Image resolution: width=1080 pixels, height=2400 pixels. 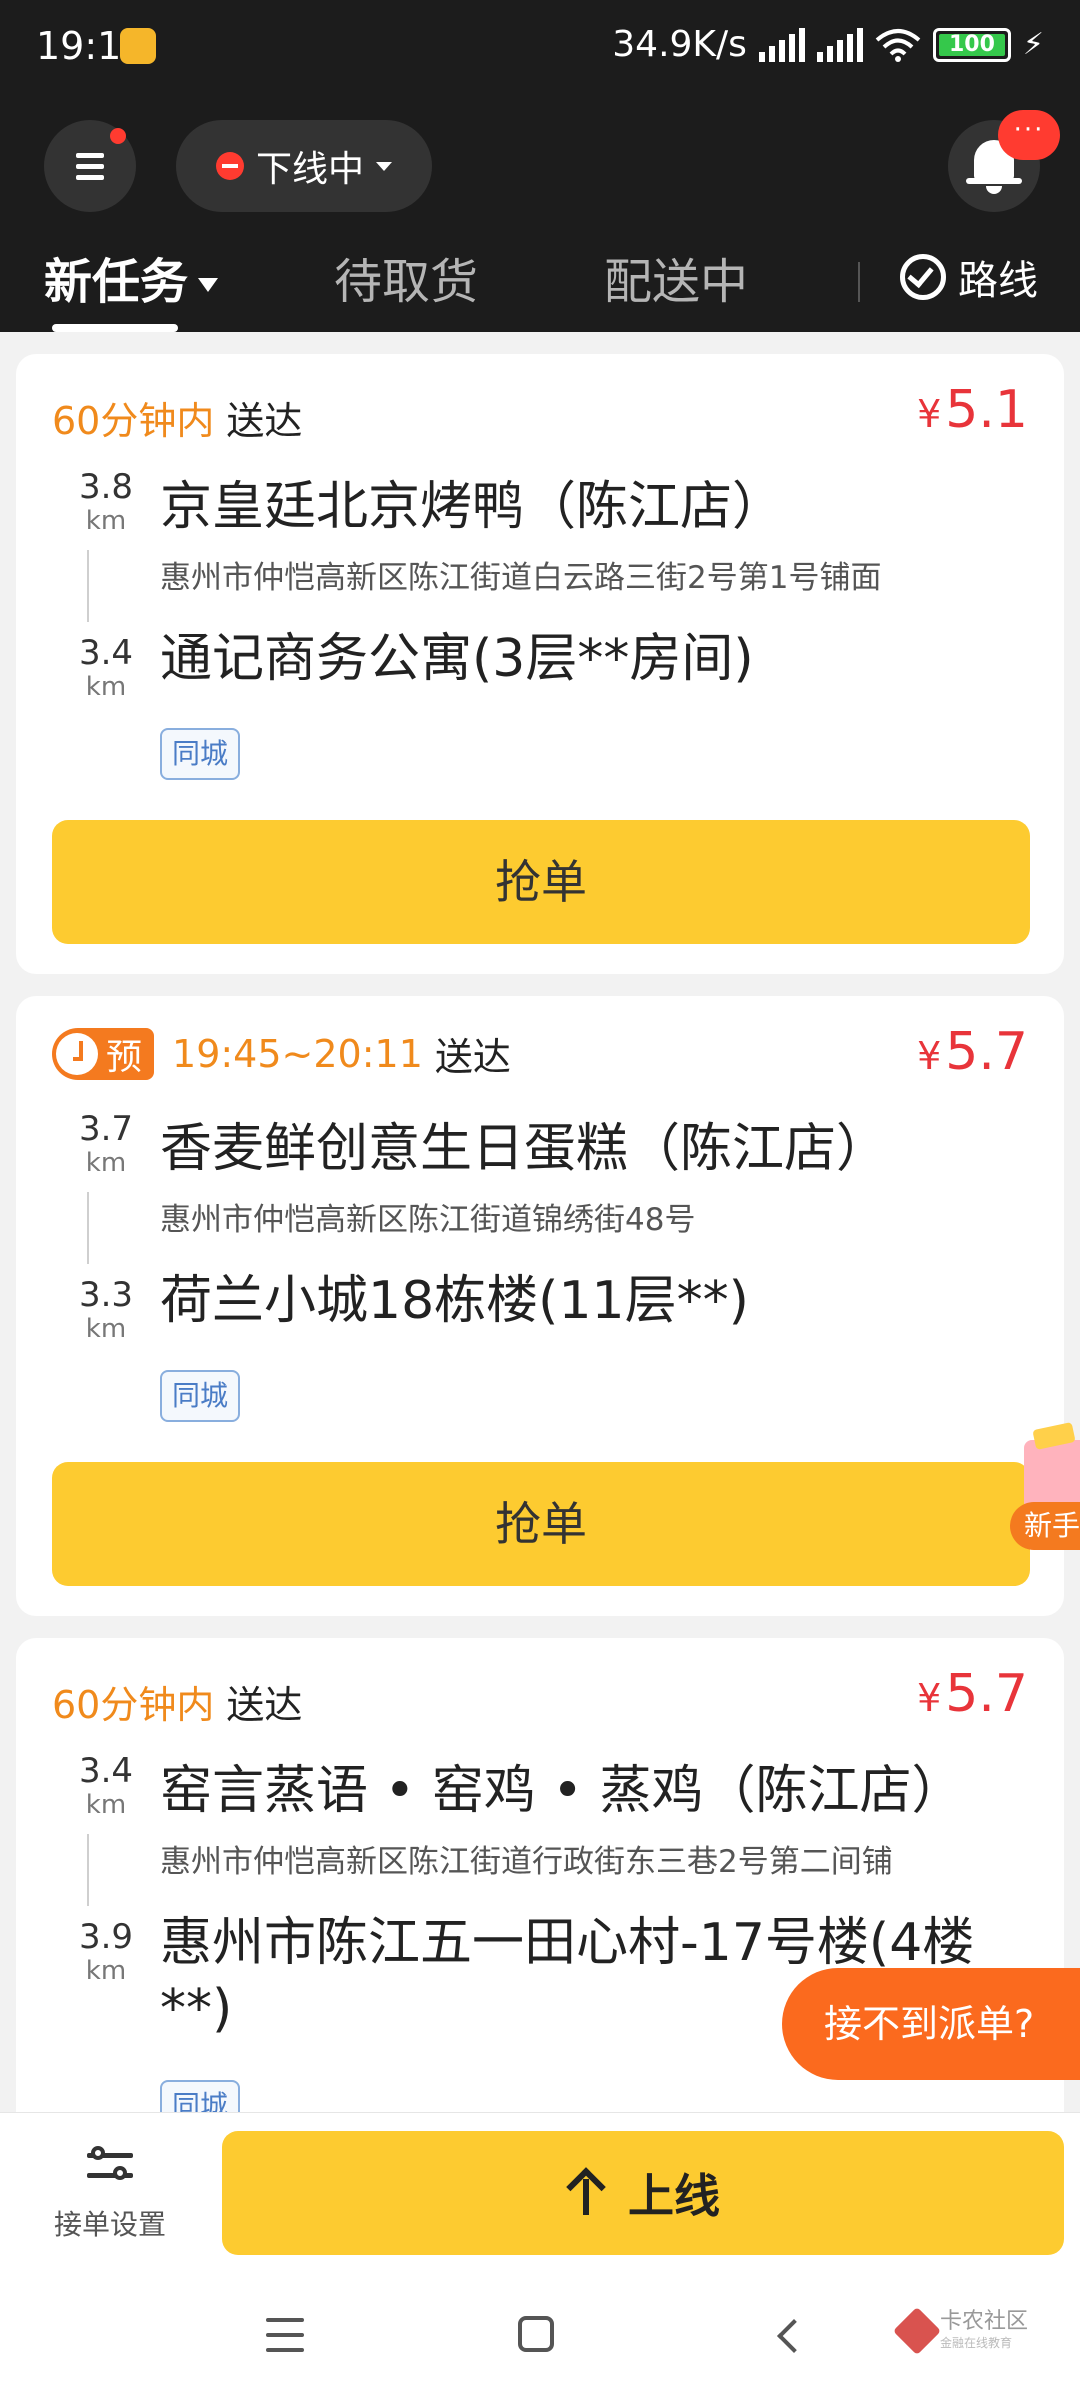 I want to click on charging-icon: ⚡, so click(x=1033, y=44).